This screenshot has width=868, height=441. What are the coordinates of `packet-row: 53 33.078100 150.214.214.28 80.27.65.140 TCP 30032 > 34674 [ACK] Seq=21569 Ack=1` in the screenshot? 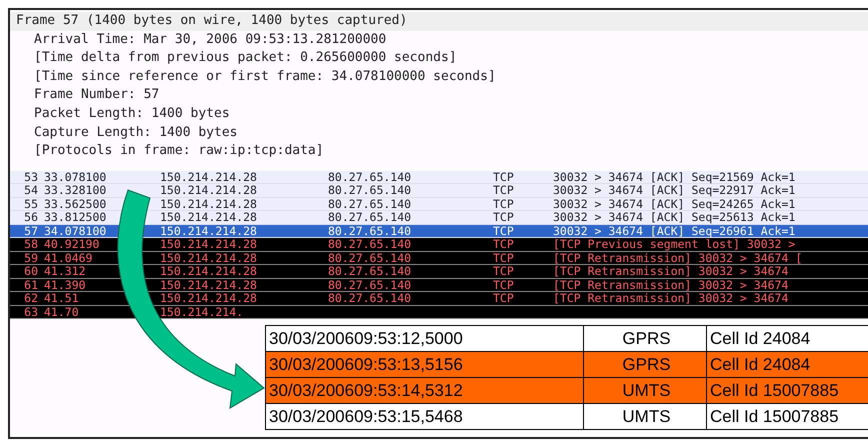 It's located at (439, 177).